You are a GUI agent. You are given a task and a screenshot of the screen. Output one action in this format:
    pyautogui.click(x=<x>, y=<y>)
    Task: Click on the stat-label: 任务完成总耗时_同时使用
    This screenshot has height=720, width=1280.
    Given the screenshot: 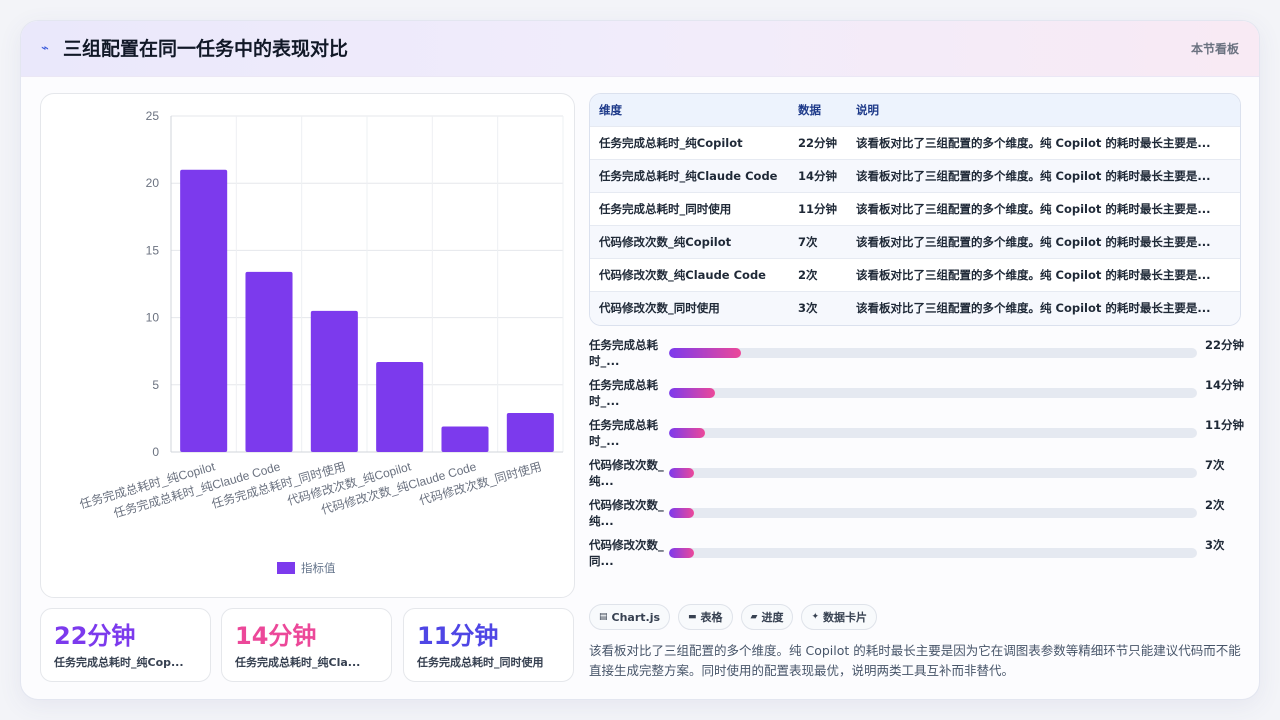 What is the action you would take?
    pyautogui.click(x=480, y=662)
    